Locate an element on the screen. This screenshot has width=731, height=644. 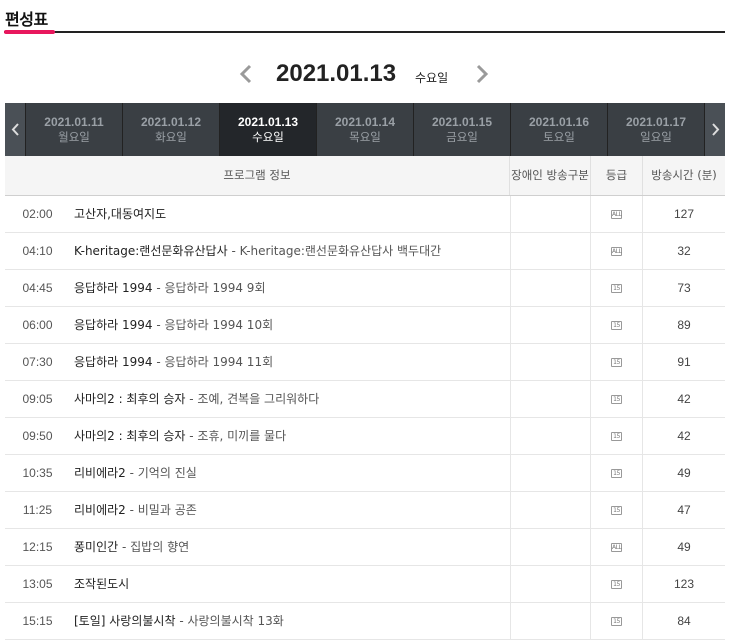
table-row: 06:00 응답하라 1994 - 응답하라 1994 10회 15 89 is located at coordinates (365, 325).